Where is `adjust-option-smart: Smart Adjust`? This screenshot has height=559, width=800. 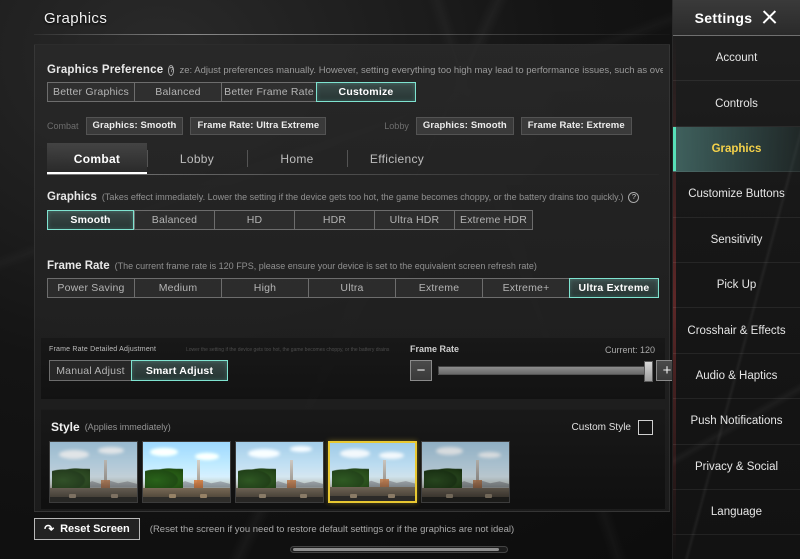
adjust-option-smart: Smart Adjust is located at coordinates (179, 370).